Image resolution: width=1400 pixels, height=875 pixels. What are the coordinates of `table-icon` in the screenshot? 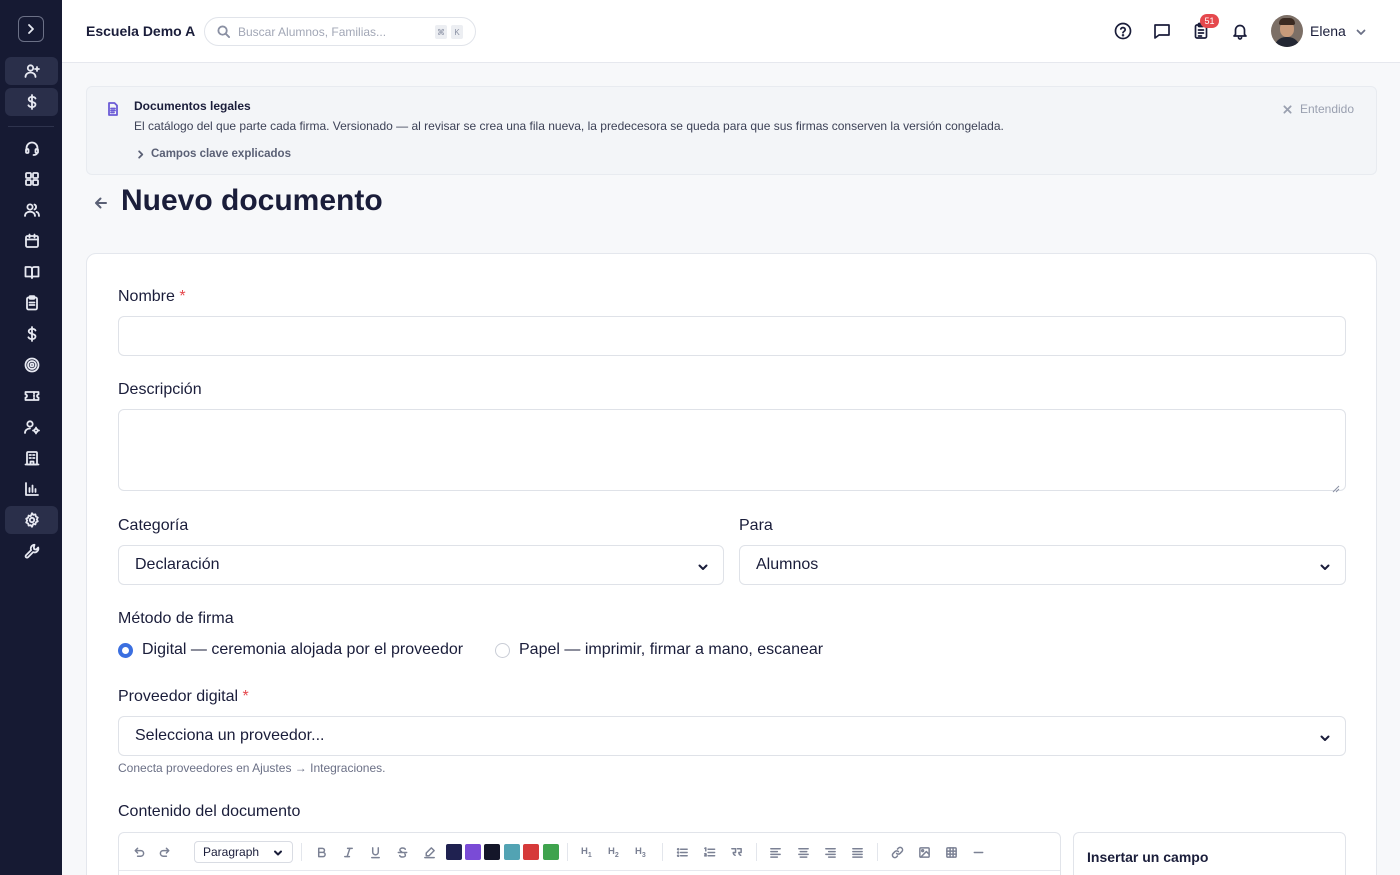 It's located at (951, 852).